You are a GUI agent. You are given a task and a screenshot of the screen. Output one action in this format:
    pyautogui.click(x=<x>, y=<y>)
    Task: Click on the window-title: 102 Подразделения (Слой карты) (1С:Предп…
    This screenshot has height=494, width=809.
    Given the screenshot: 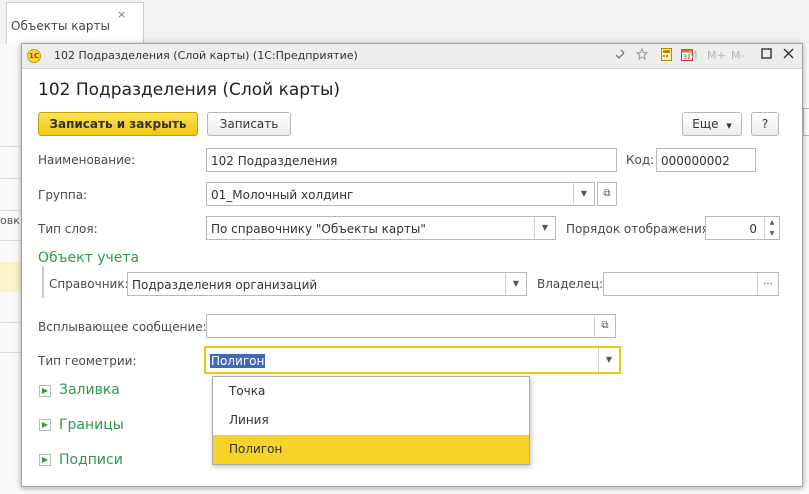 What is the action you would take?
    pyautogui.click(x=206, y=55)
    